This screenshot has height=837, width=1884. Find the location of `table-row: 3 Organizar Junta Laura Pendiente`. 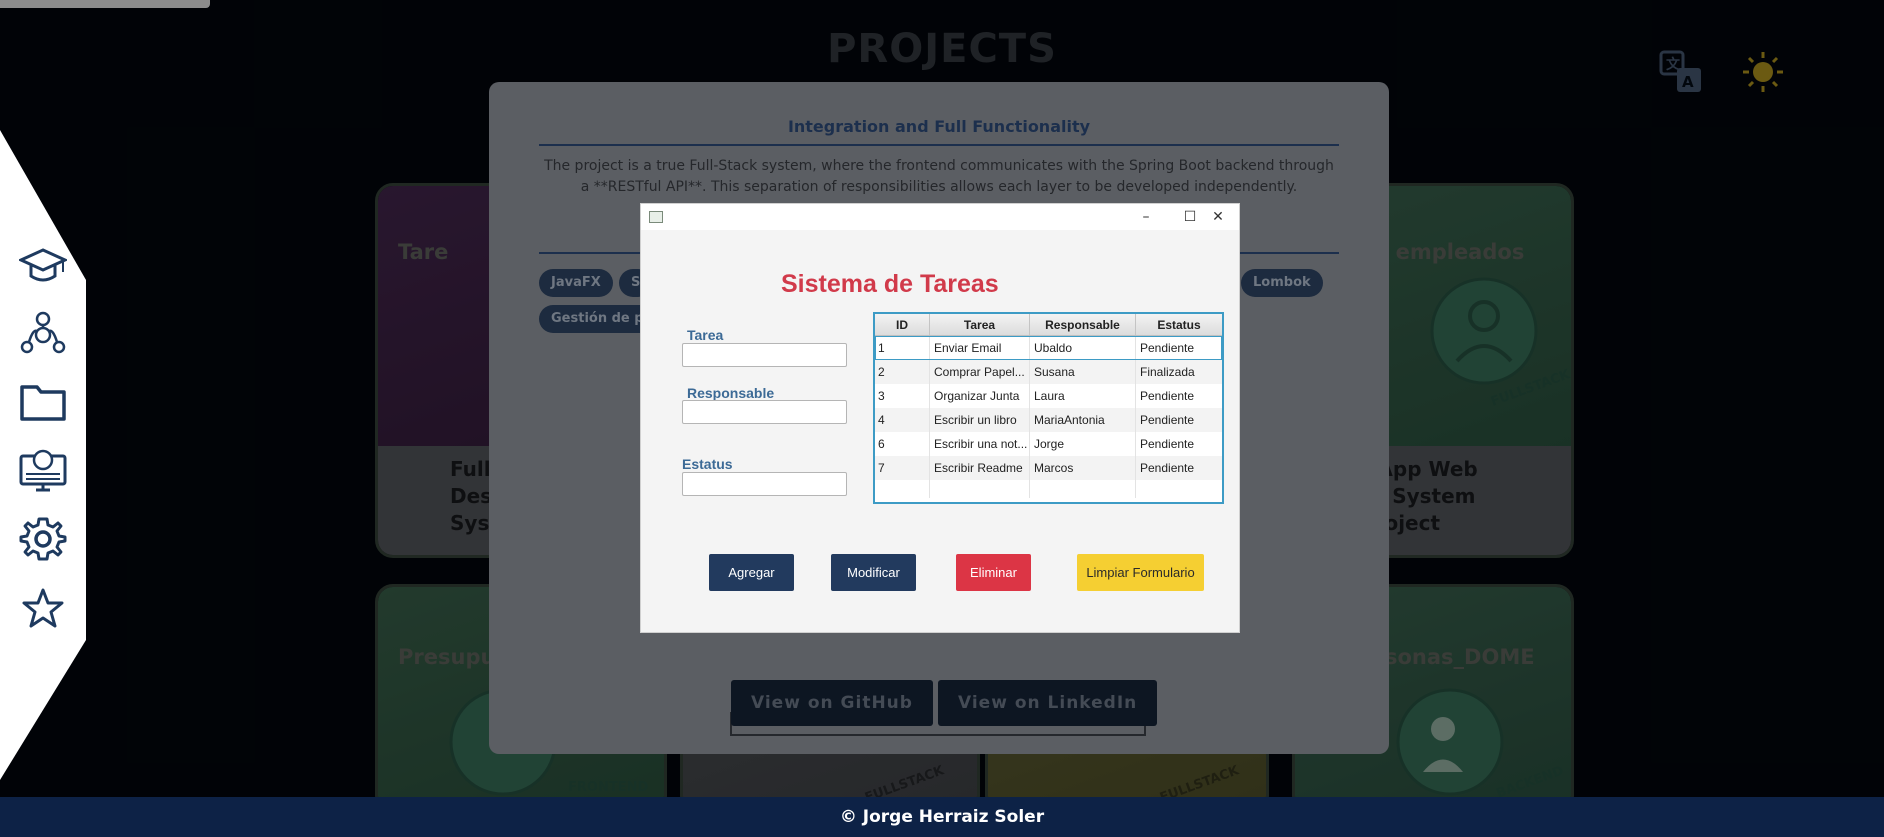

table-row: 3 Organizar Junta Laura Pendiente is located at coordinates (1048, 396).